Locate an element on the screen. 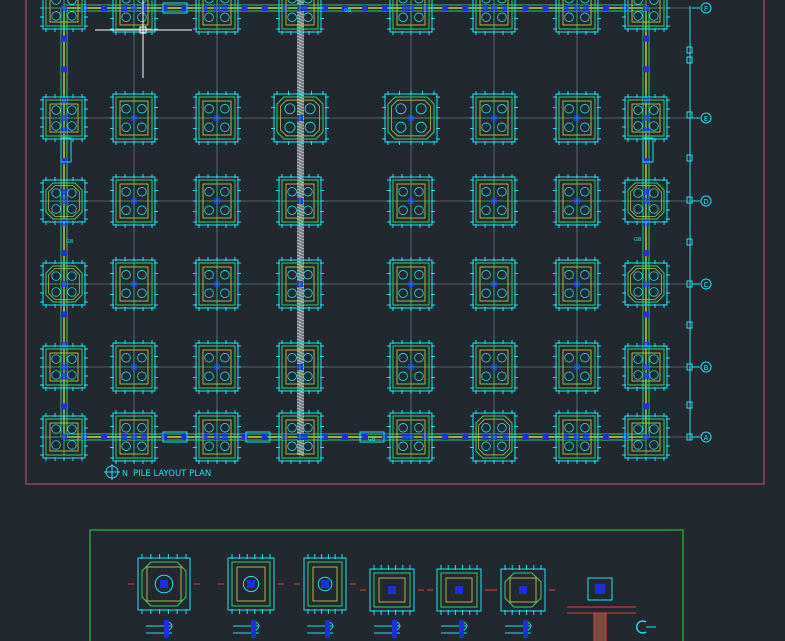  pile-cap-details is located at coordinates (386, 585).